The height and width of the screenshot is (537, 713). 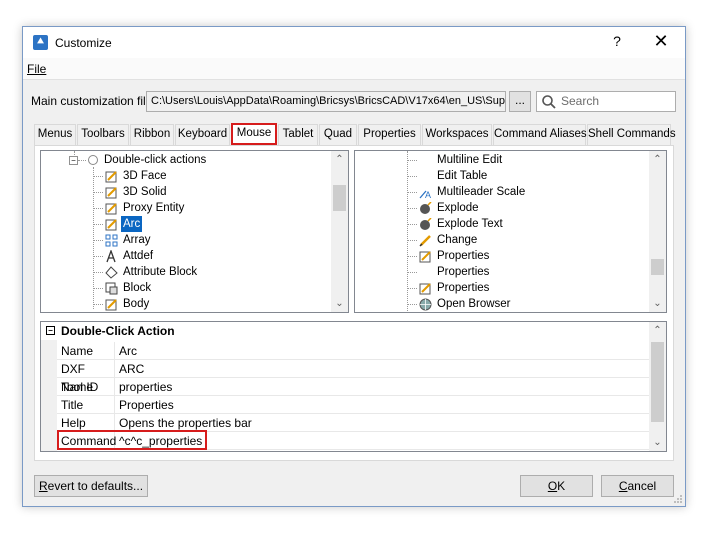 What do you see at coordinates (111, 288) in the screenshot?
I see `block-icon` at bounding box center [111, 288].